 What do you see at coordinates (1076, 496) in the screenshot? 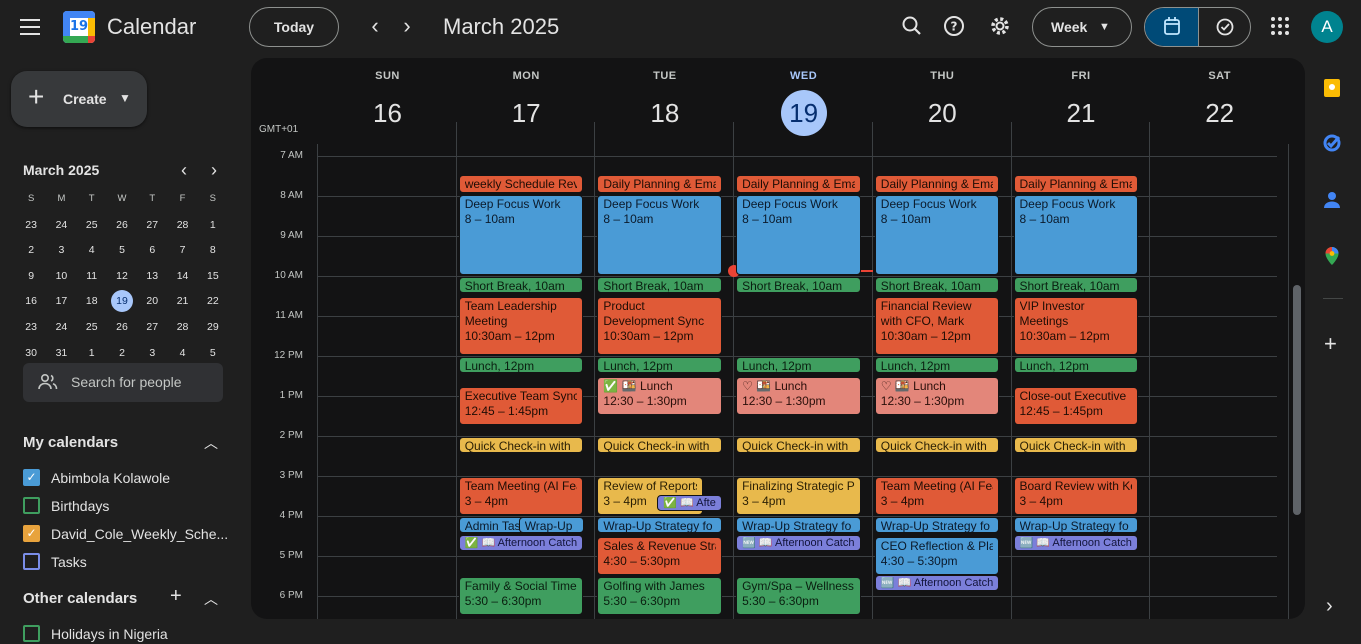
I see `event-chip: Board Review with Ke 3 – 4pm` at bounding box center [1076, 496].